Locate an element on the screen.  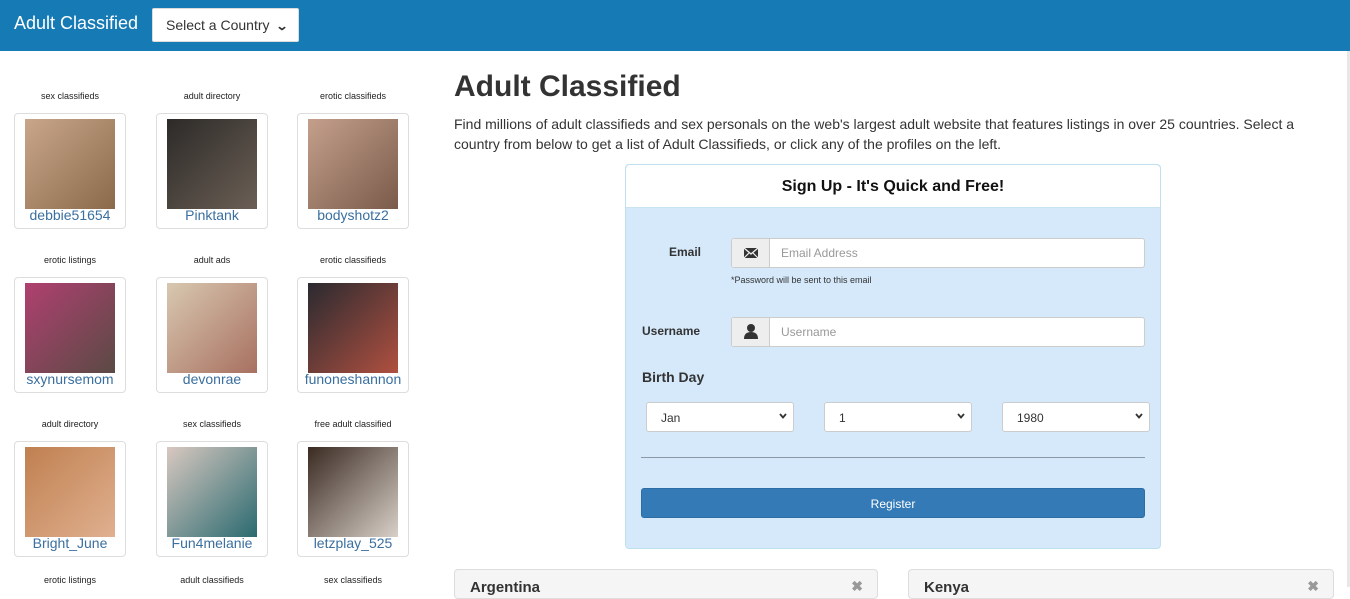
country-name: Argentina is located at coordinates (505, 587).